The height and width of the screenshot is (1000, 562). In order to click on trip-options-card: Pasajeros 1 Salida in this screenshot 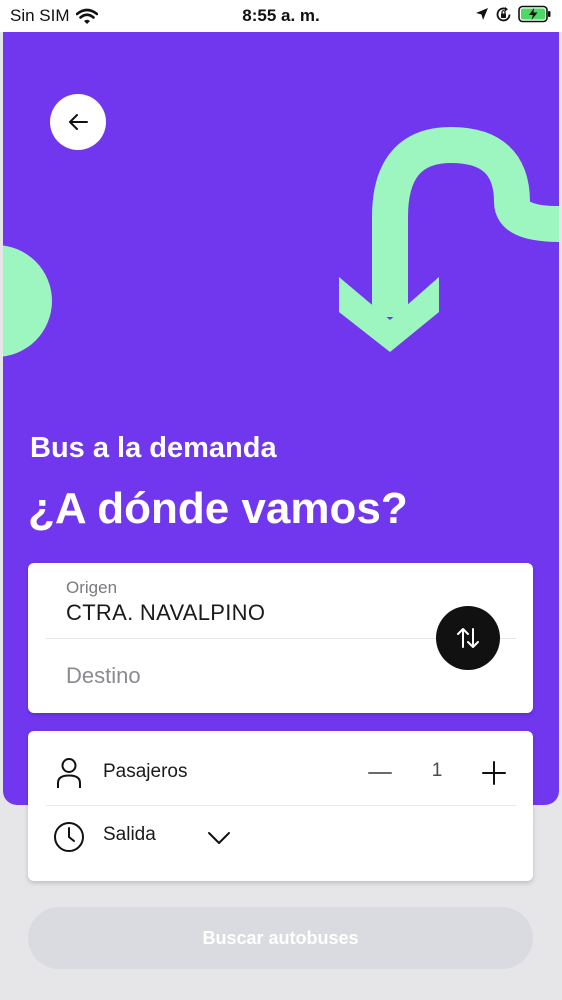, I will do `click(280, 806)`.